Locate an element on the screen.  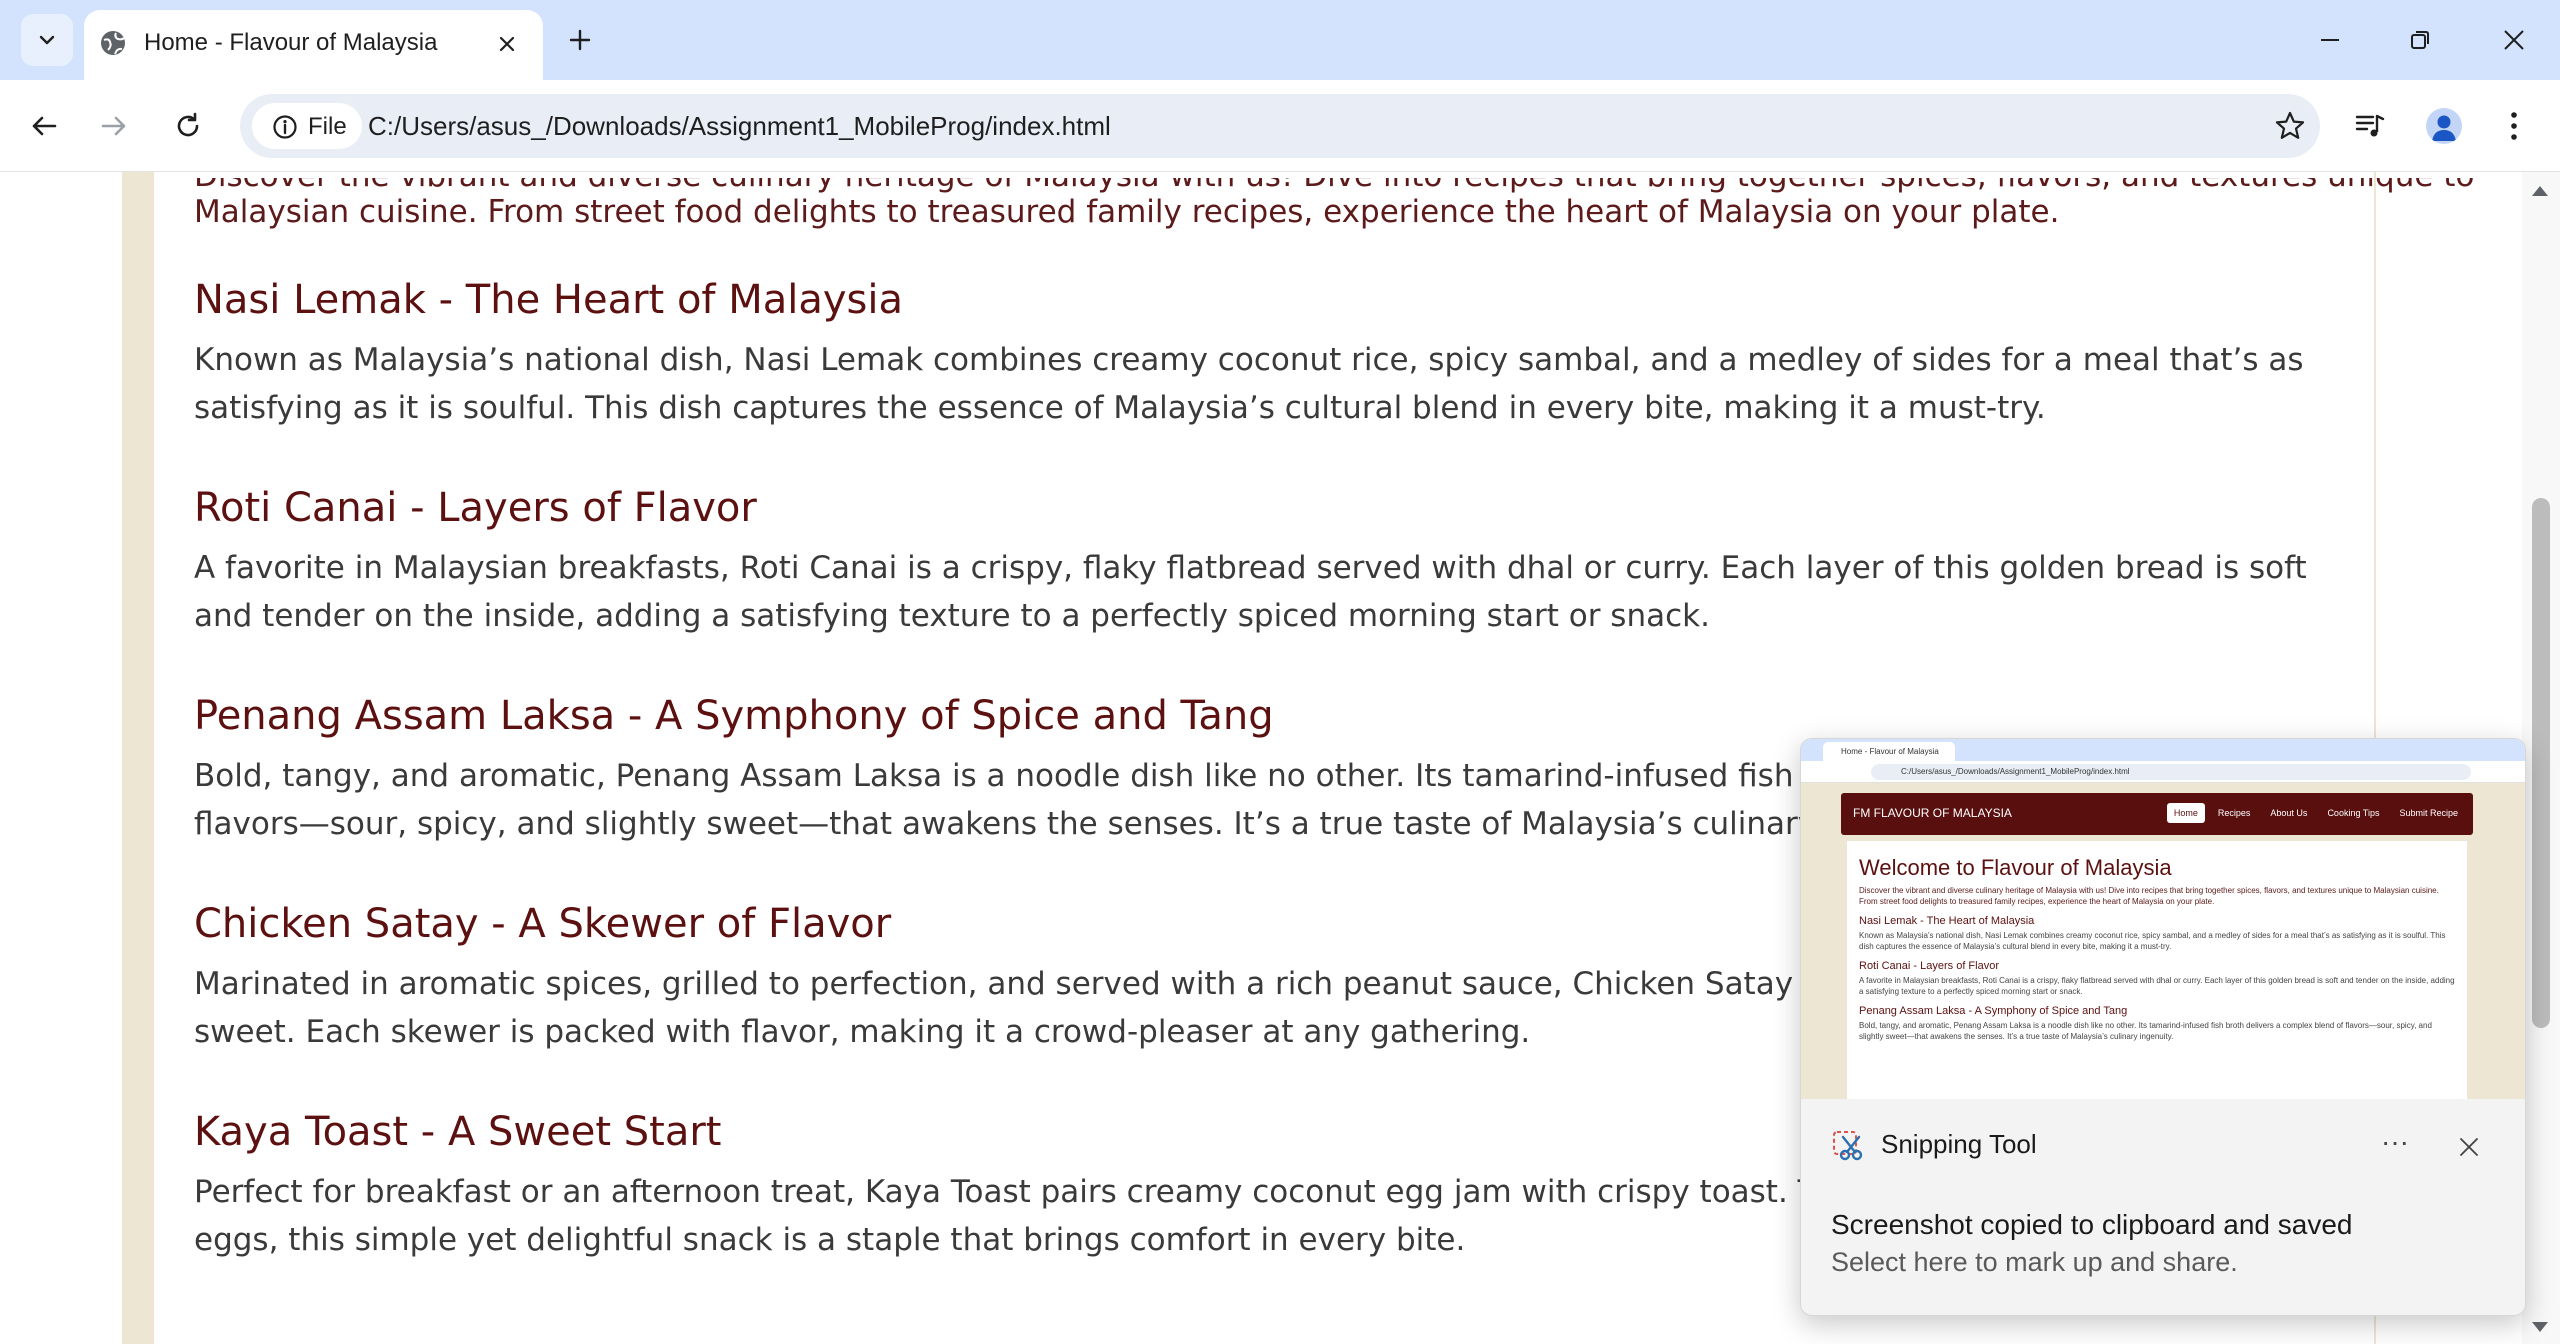
preview-nav-submit: Submit Recipe is located at coordinates (2428, 813).